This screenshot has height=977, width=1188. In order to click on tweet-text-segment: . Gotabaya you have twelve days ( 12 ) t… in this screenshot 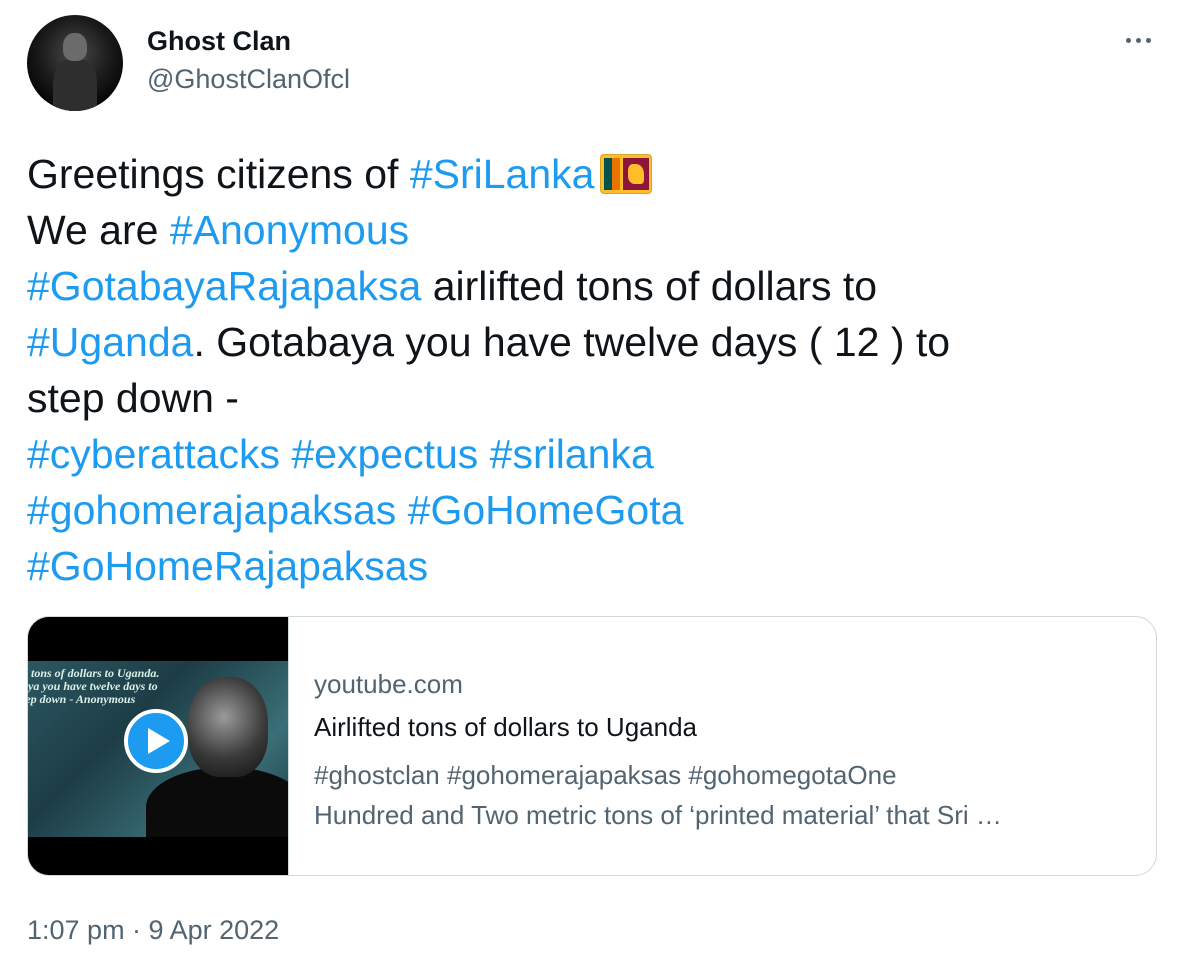, I will do `click(572, 342)`.